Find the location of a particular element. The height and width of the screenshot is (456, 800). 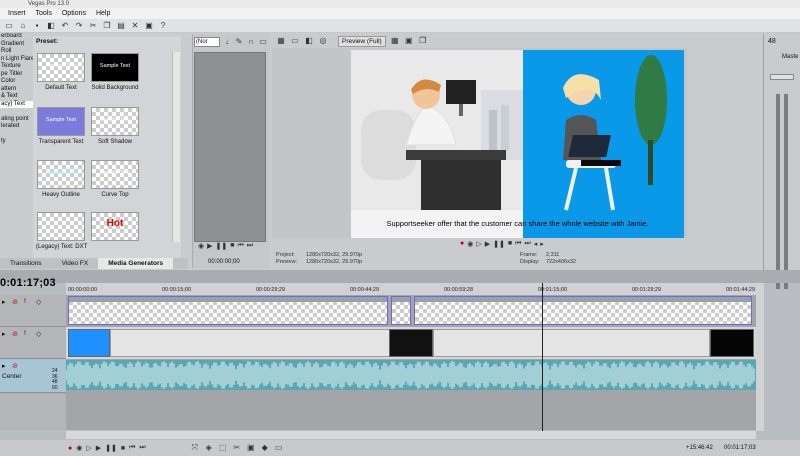

master-fader is located at coordinates (782, 77).